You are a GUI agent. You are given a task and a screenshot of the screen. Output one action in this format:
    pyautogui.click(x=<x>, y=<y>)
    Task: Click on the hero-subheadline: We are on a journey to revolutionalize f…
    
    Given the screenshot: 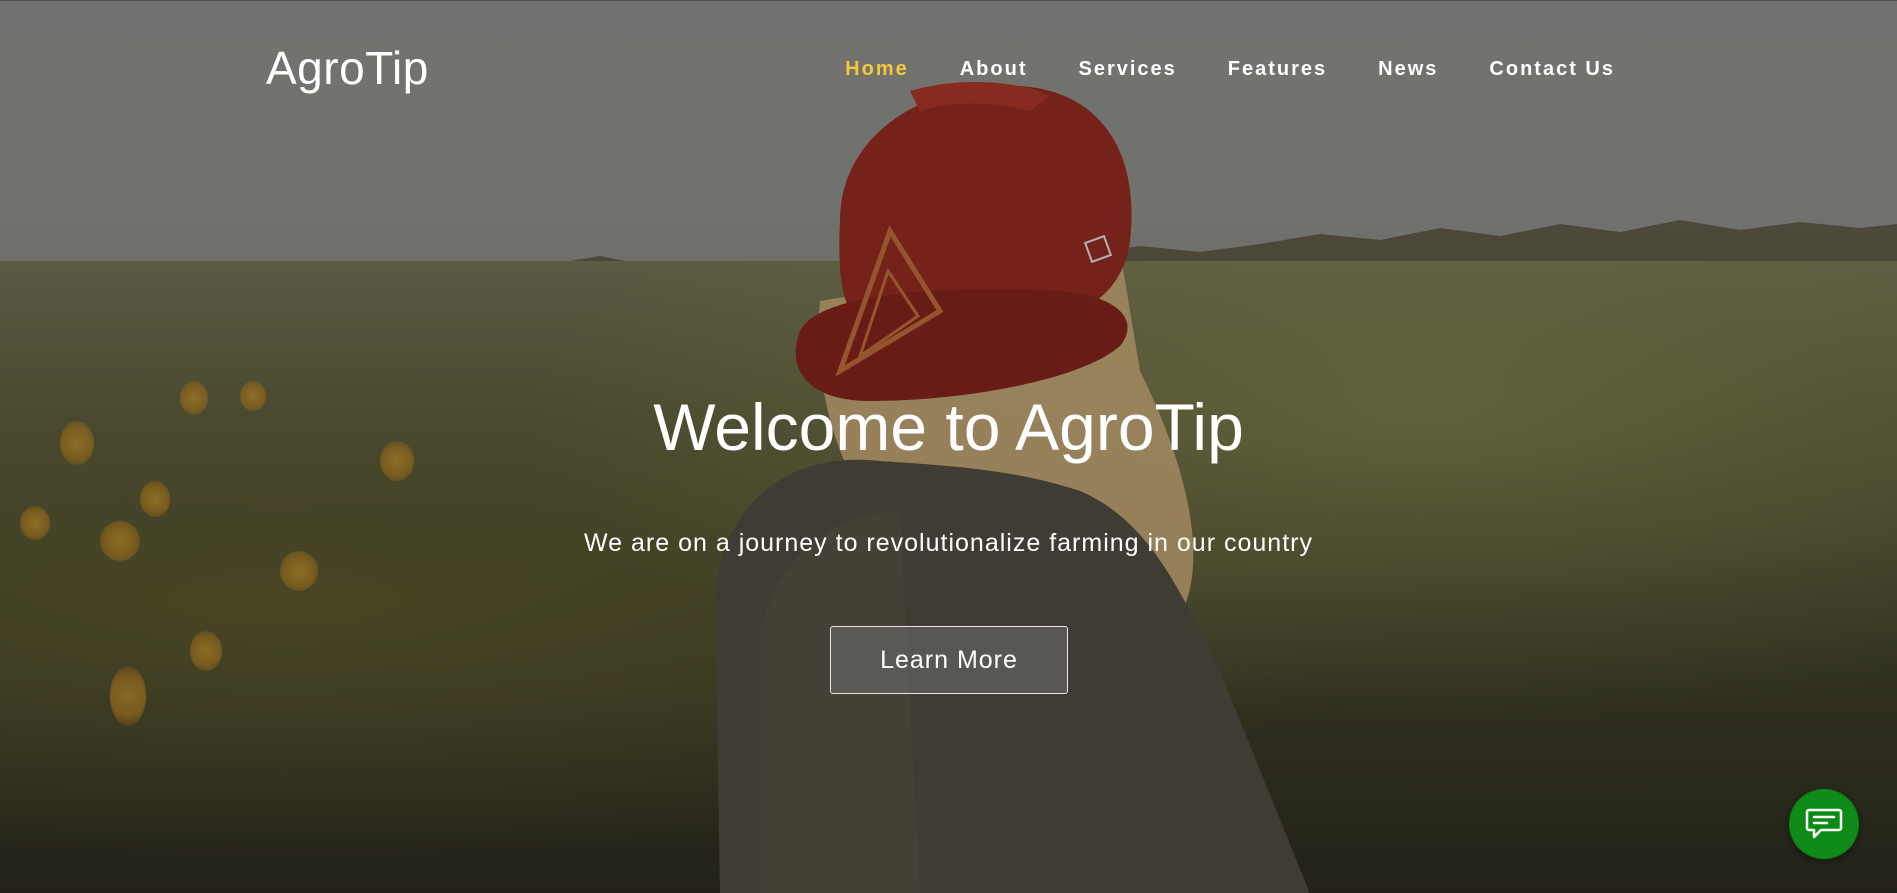 What is the action you would take?
    pyautogui.click(x=948, y=543)
    